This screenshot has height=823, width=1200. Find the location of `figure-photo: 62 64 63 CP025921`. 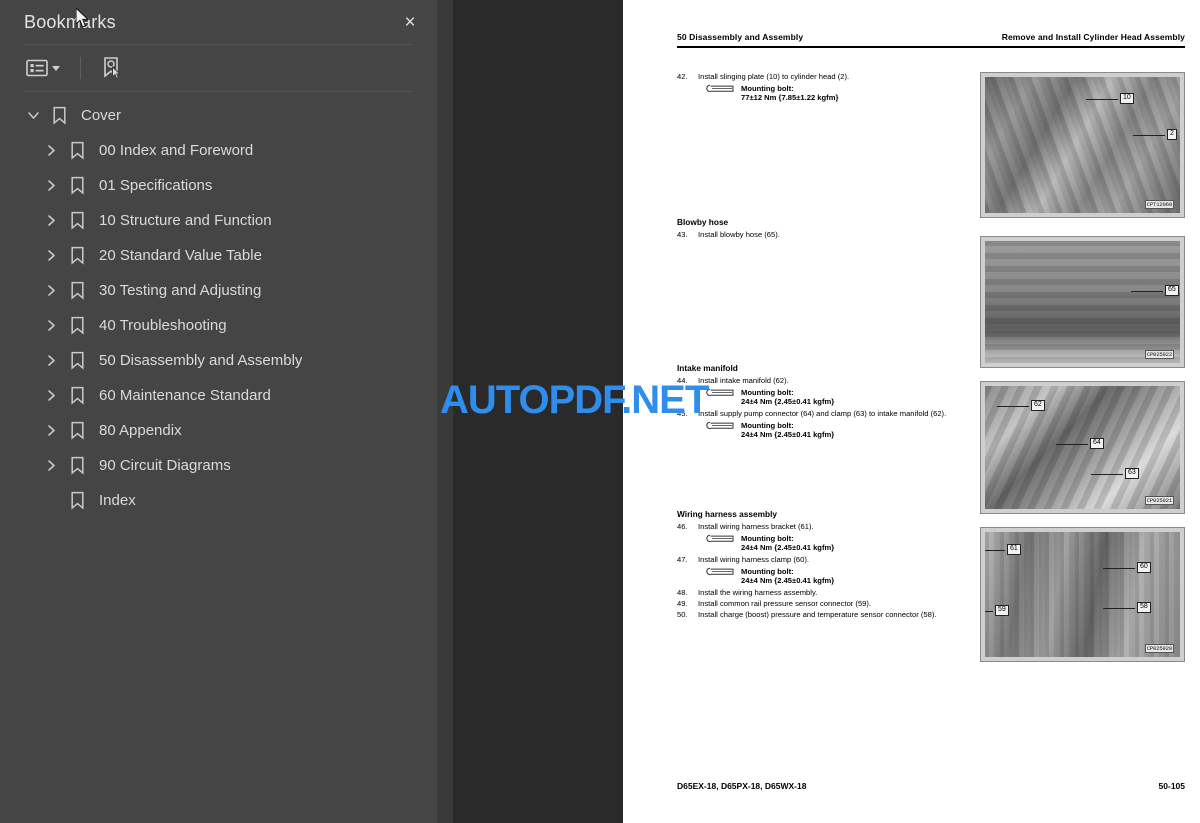

figure-photo: 62 64 63 CP025921 is located at coordinates (1082, 447).